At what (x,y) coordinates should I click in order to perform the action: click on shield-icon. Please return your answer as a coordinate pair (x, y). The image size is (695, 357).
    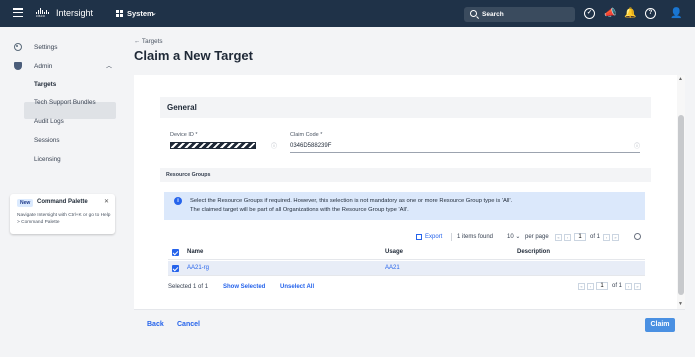
    Looking at the image, I should click on (18, 66).